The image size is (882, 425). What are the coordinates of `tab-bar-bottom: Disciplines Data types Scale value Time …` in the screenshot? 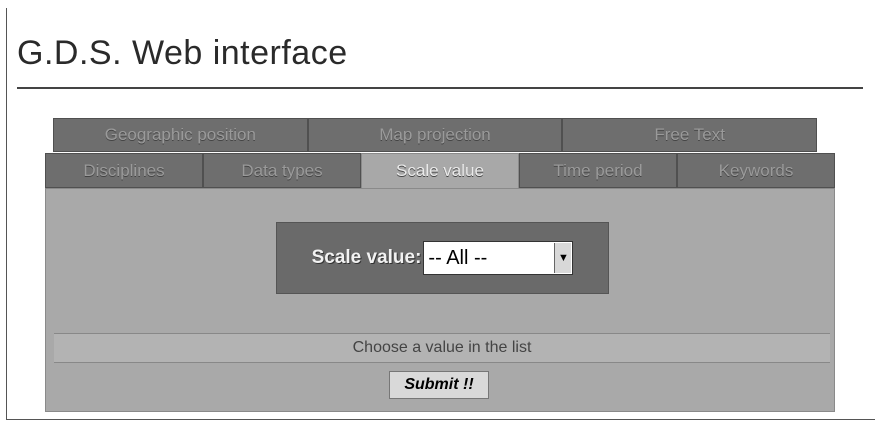 It's located at (440, 170).